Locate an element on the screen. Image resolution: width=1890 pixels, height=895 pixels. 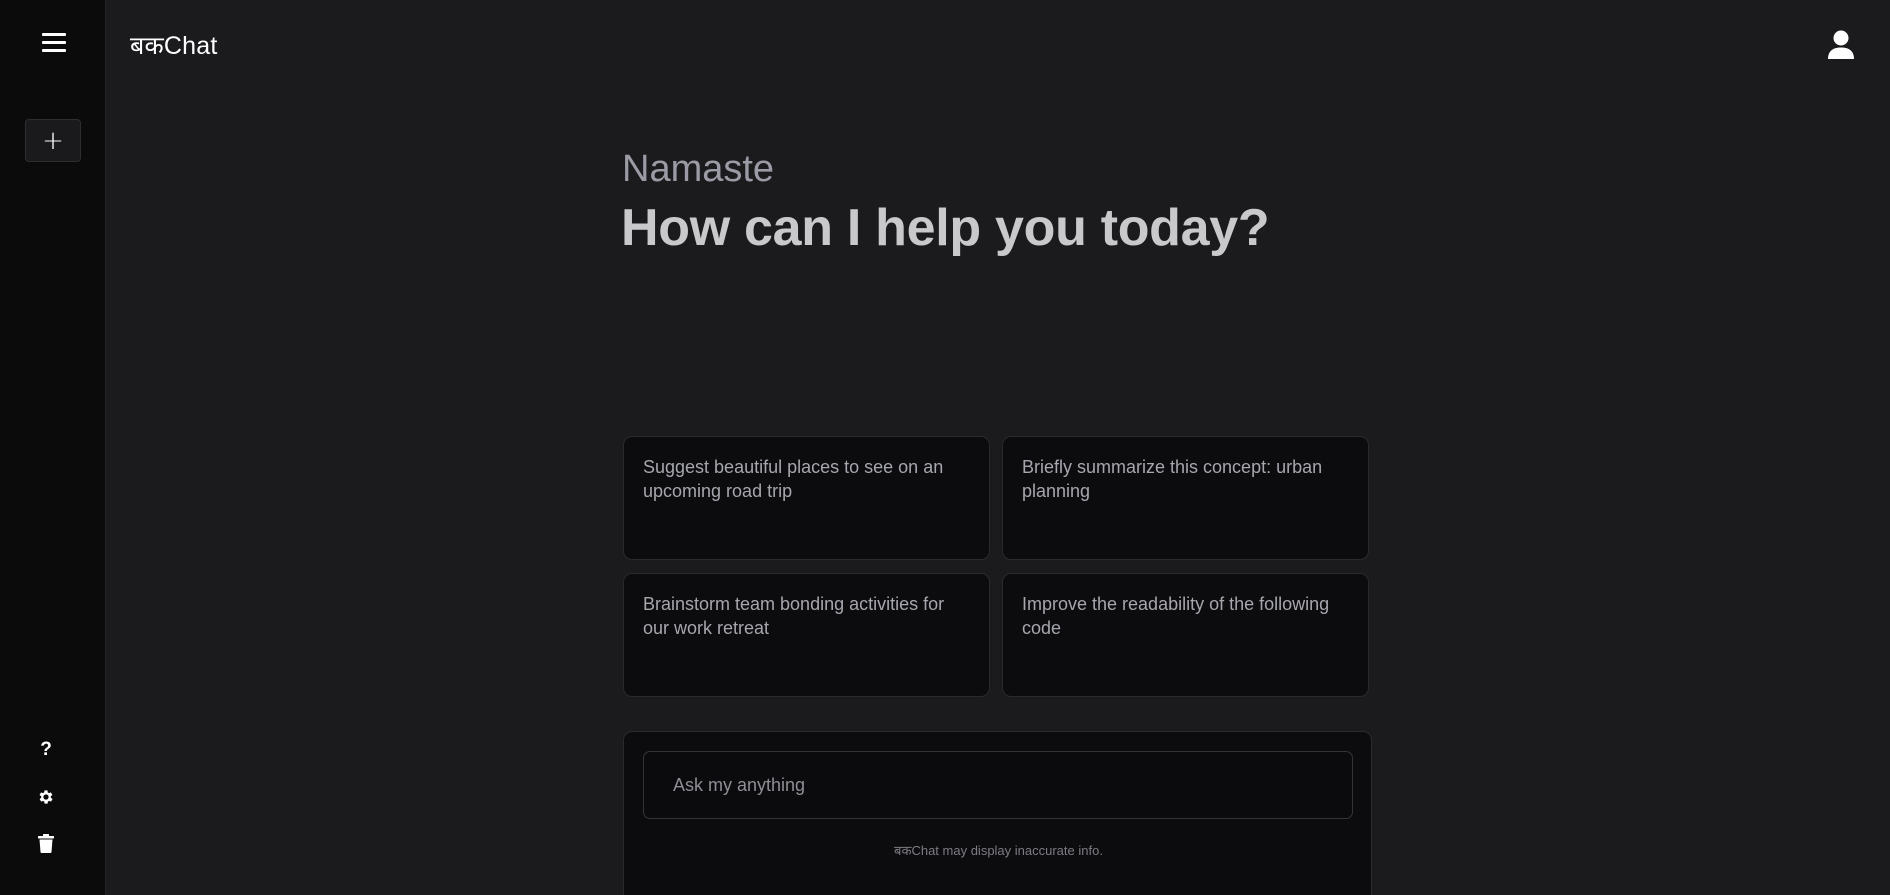
composer: बकChat may display inaccurate info. is located at coordinates (997, 813).